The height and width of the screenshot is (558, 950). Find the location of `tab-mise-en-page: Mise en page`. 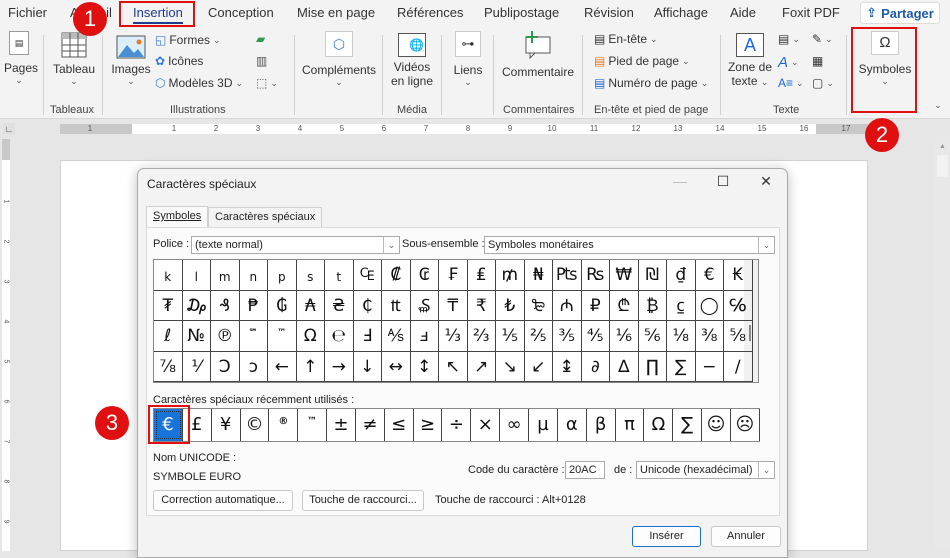

tab-mise-en-page: Mise en page is located at coordinates (336, 12).